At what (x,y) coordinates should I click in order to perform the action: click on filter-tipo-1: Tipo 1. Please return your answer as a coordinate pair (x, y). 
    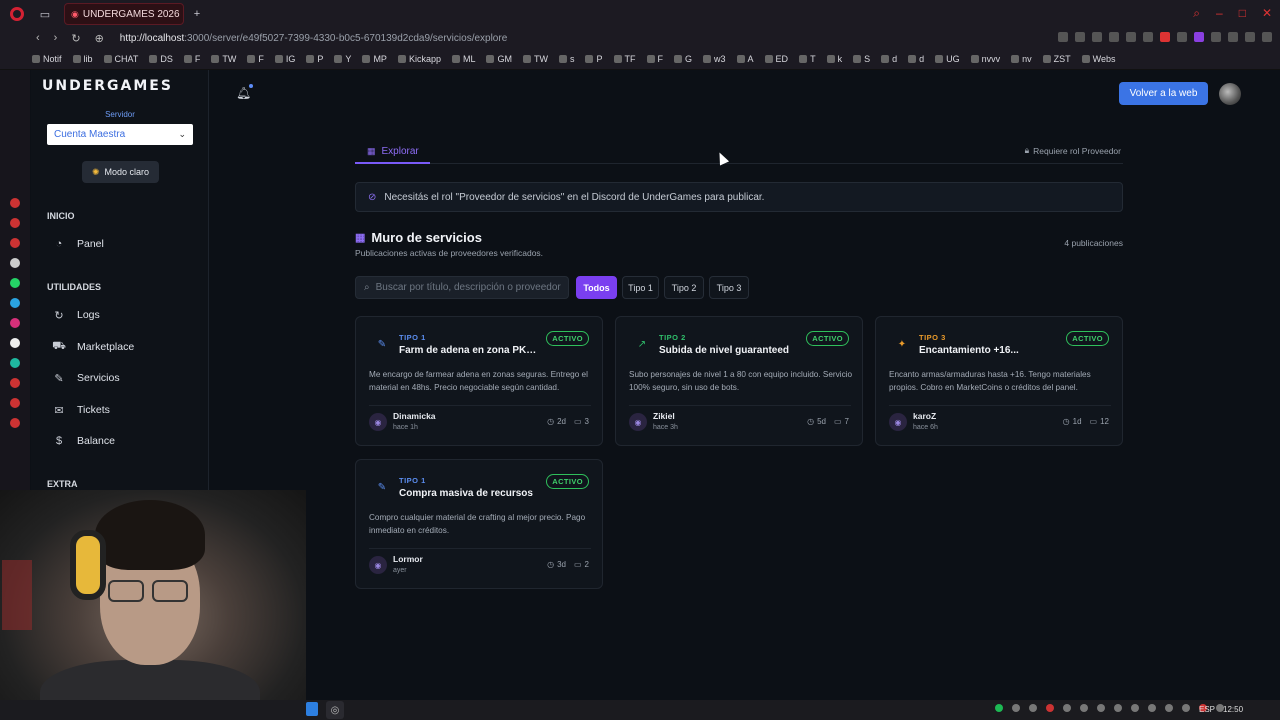
    Looking at the image, I should click on (640, 287).